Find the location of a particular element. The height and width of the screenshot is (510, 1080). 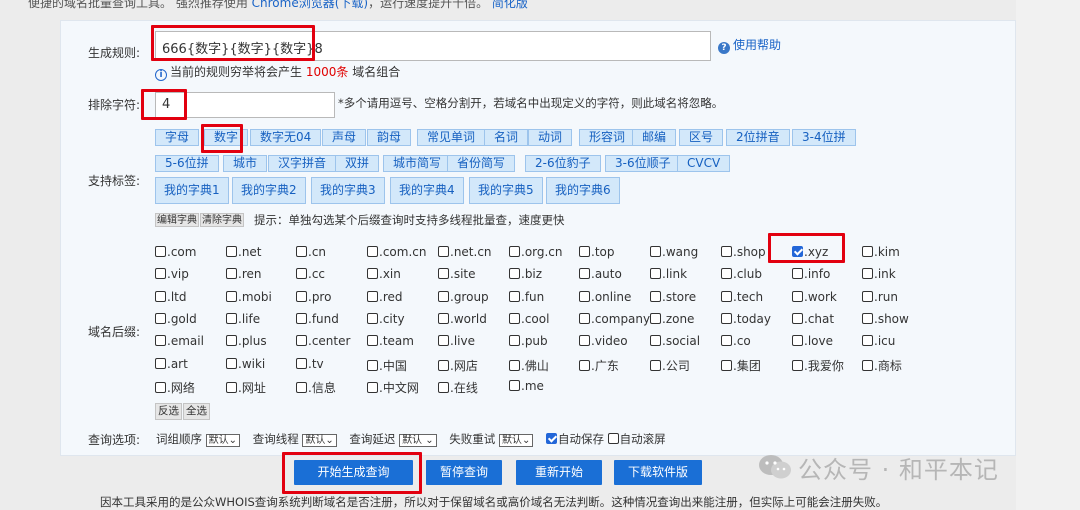

suffix-checkbox: .co is located at coordinates (736, 341).